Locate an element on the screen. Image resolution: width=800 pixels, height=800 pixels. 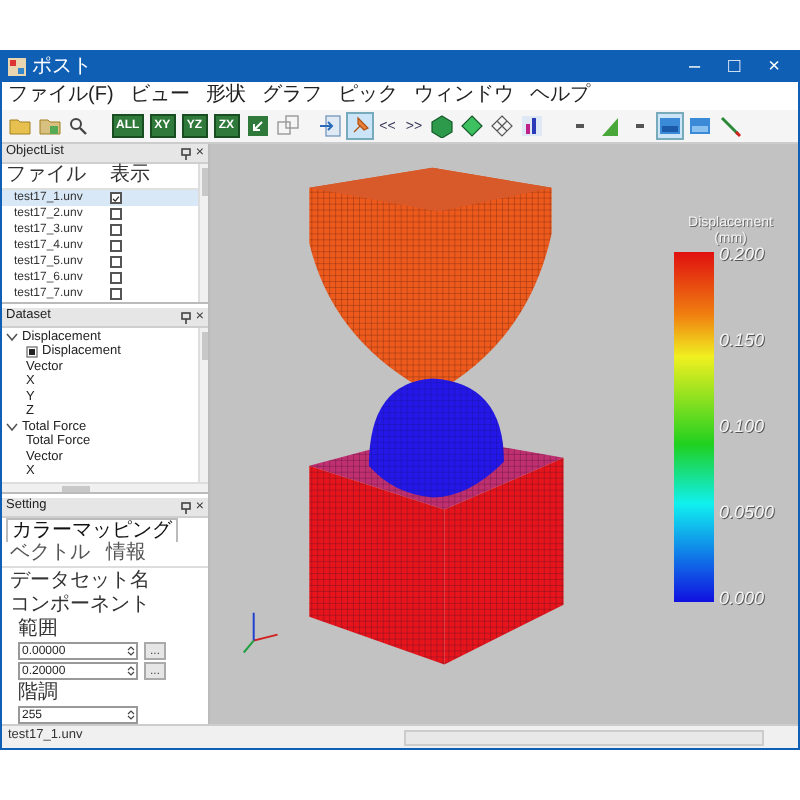
field-label: 階調 is located at coordinates (38, 693).